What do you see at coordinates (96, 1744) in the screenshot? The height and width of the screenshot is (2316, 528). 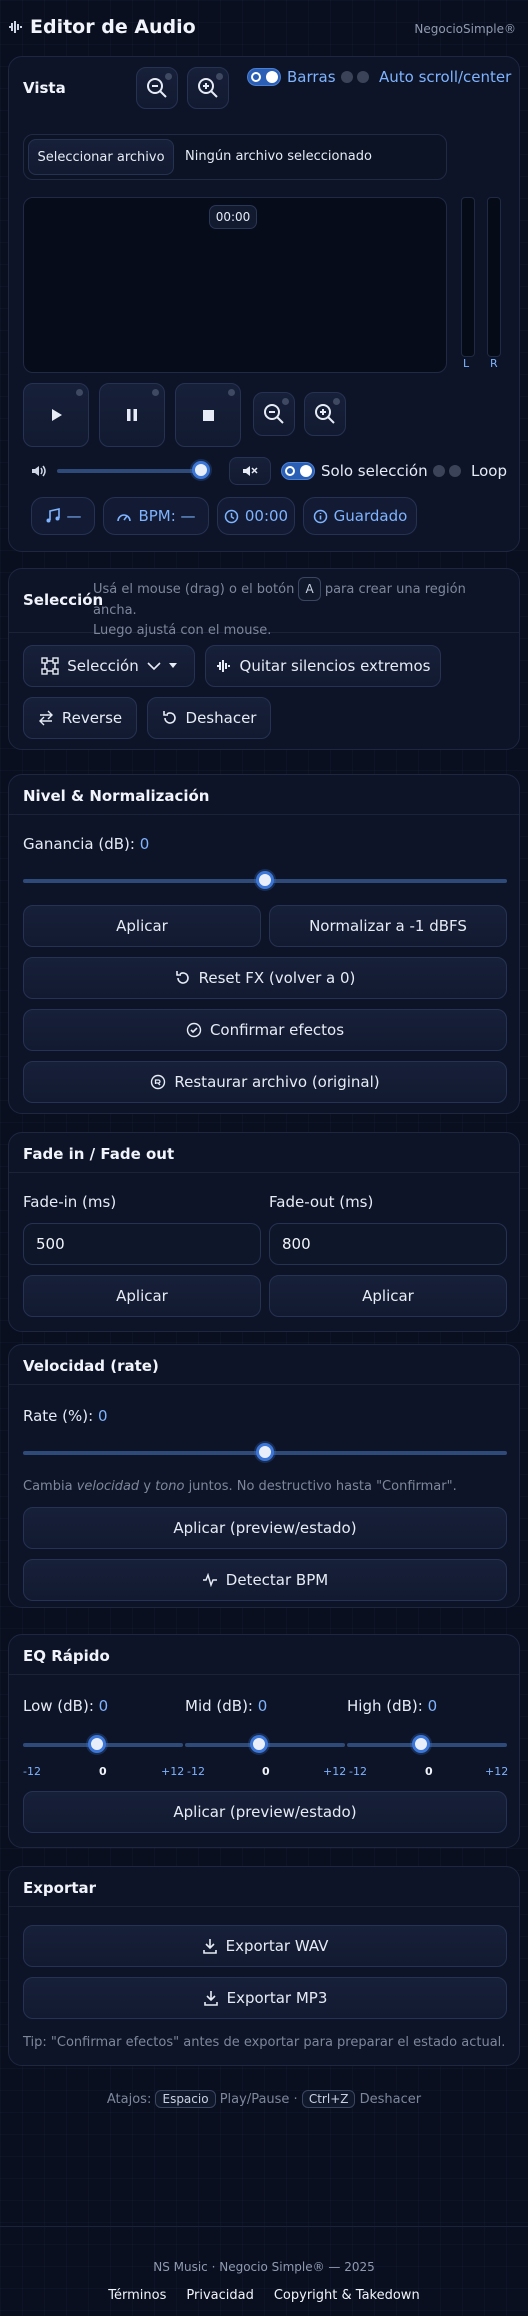 I see `eq-low-slider-knob` at bounding box center [96, 1744].